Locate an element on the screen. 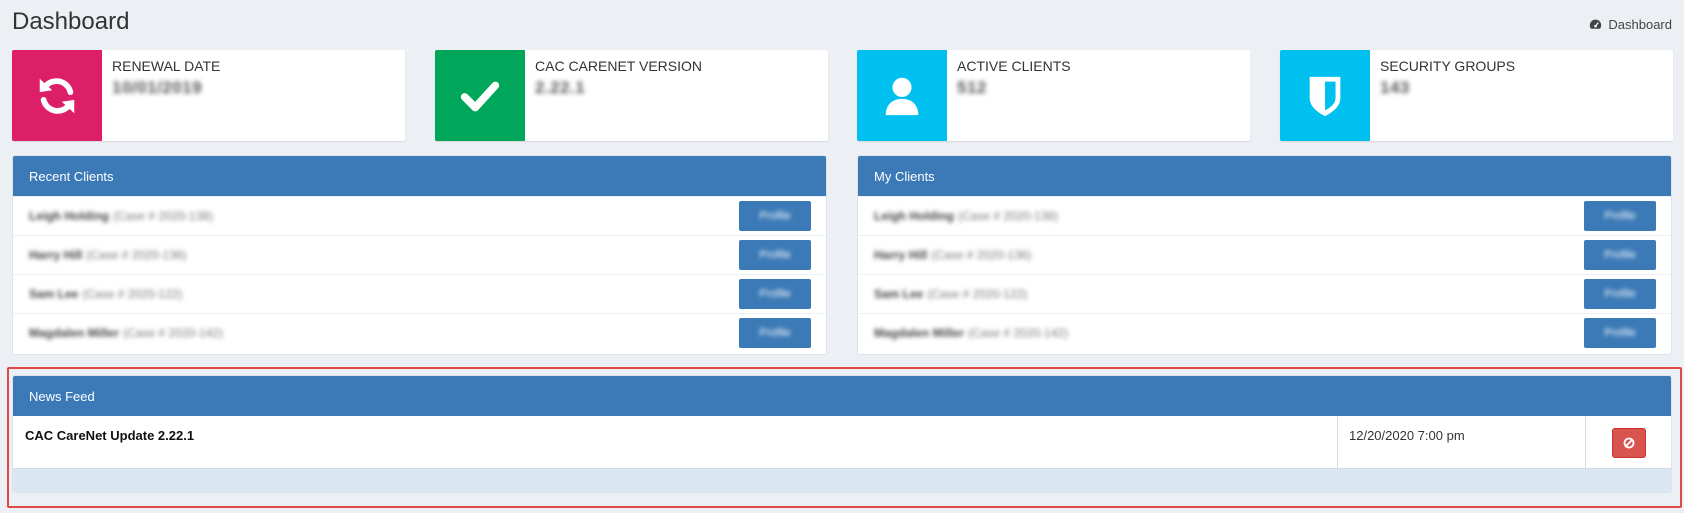 Image resolution: width=1684 pixels, height=513 pixels. news-title: CAC CareNet Update 2.22.1 is located at coordinates (675, 442).